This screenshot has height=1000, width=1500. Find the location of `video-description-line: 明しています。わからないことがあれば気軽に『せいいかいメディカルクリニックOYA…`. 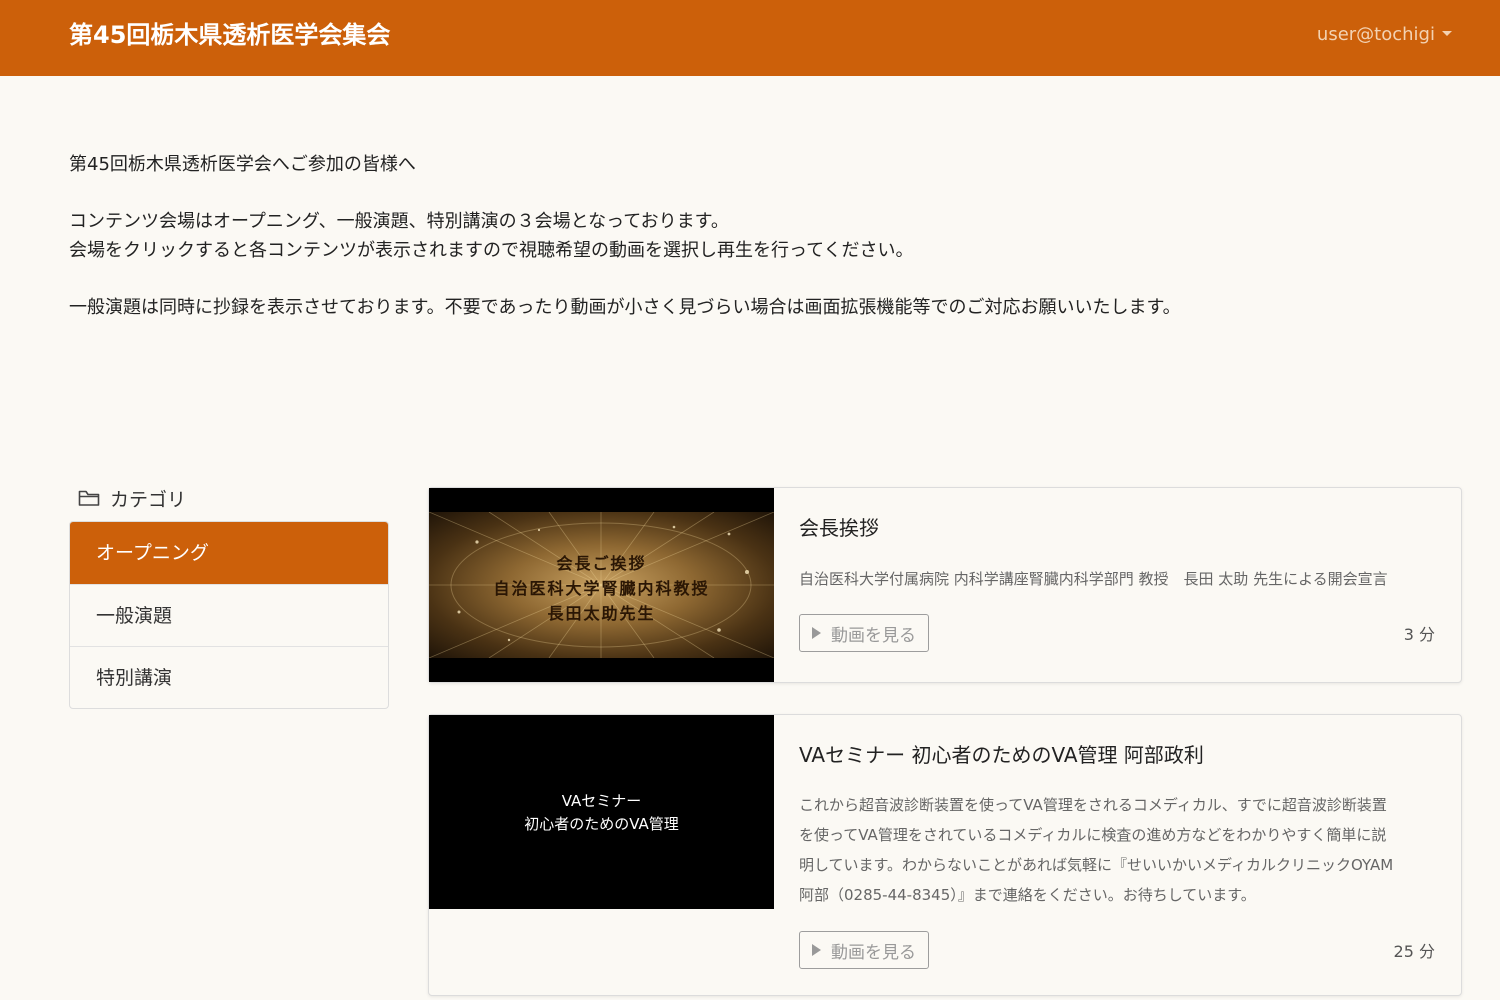

video-description-line: 明しています。わからないことがあれば気軽に『せいいかいメディカルクリニックOYA… is located at coordinates (1096, 865).